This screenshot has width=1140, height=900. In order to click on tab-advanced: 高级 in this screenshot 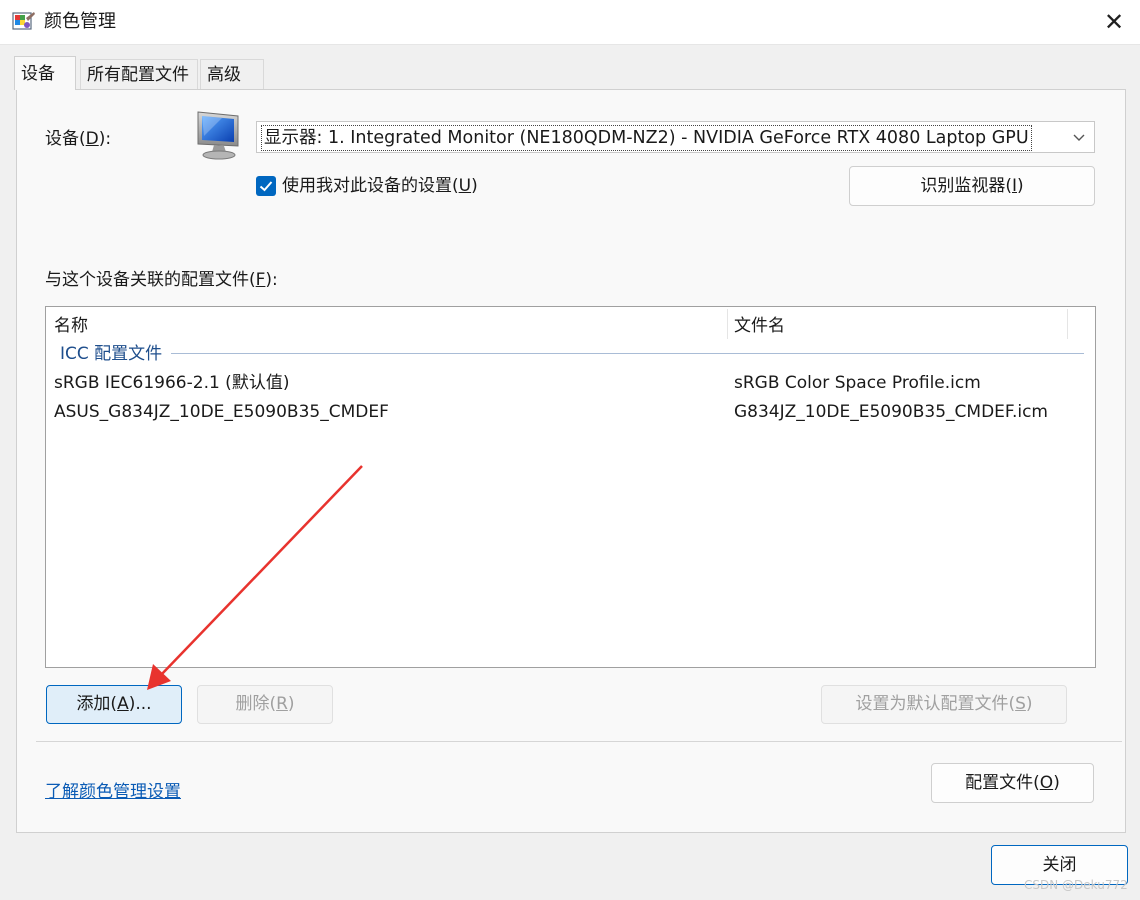, I will do `click(232, 74)`.